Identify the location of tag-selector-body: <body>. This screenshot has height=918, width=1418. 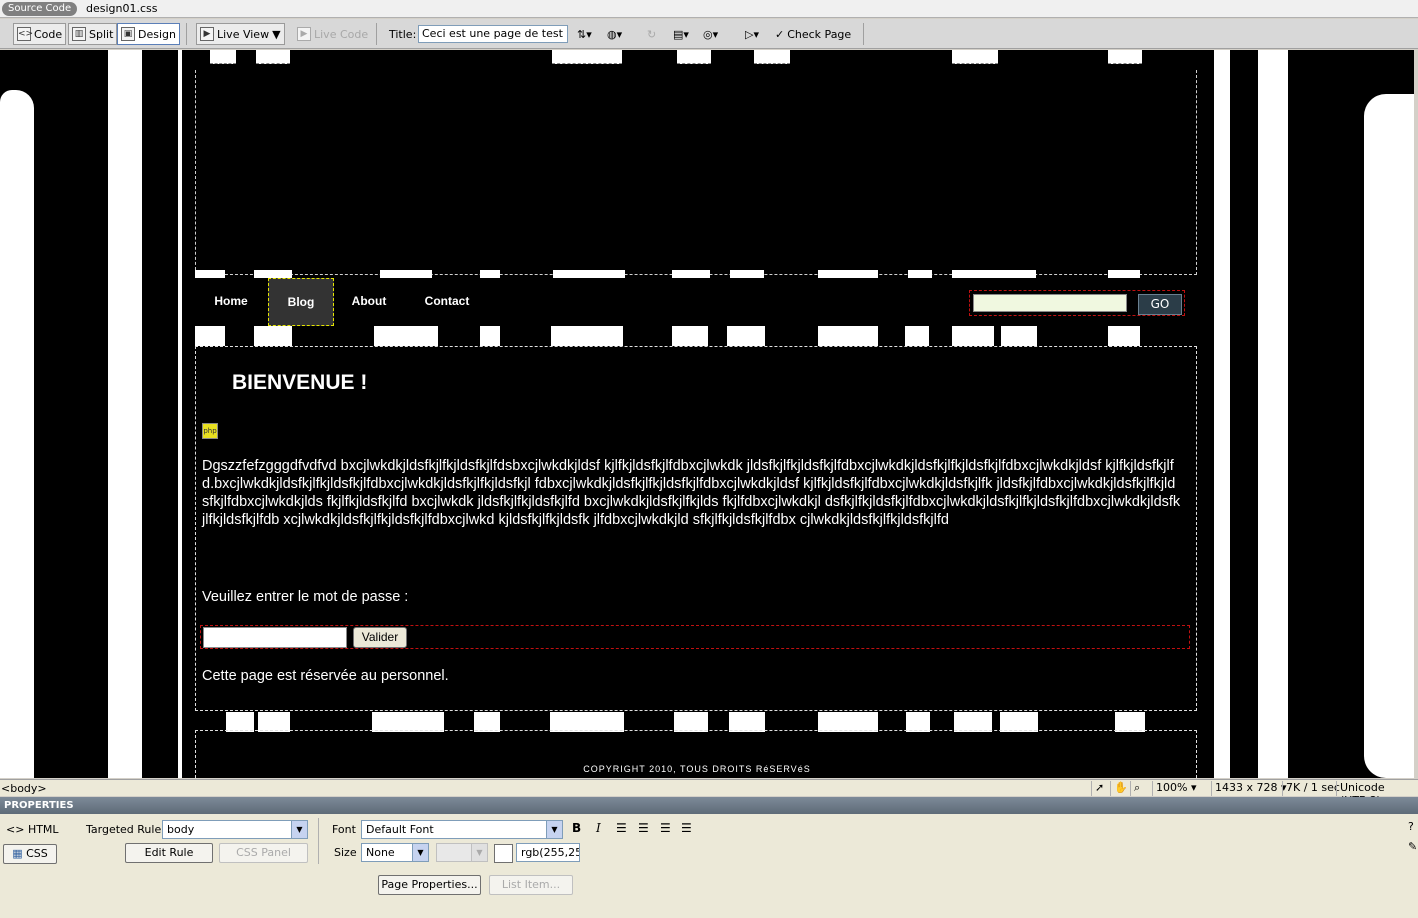
(24, 788).